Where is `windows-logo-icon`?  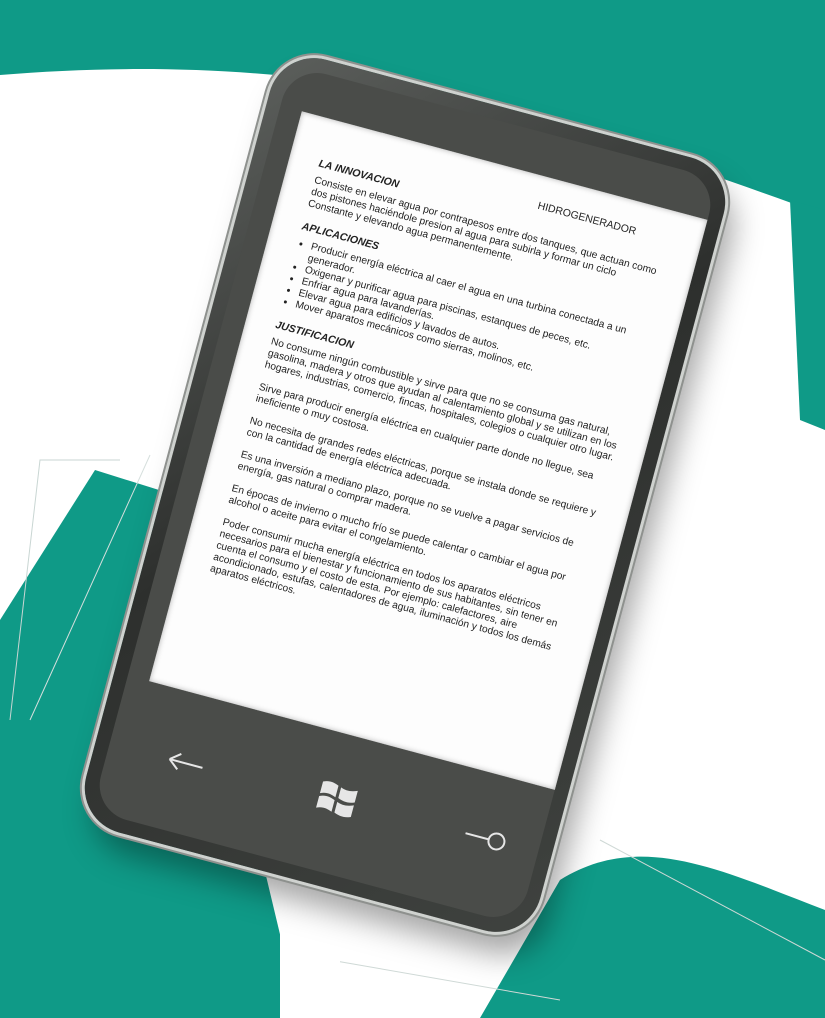
windows-logo-icon is located at coordinates (337, 800).